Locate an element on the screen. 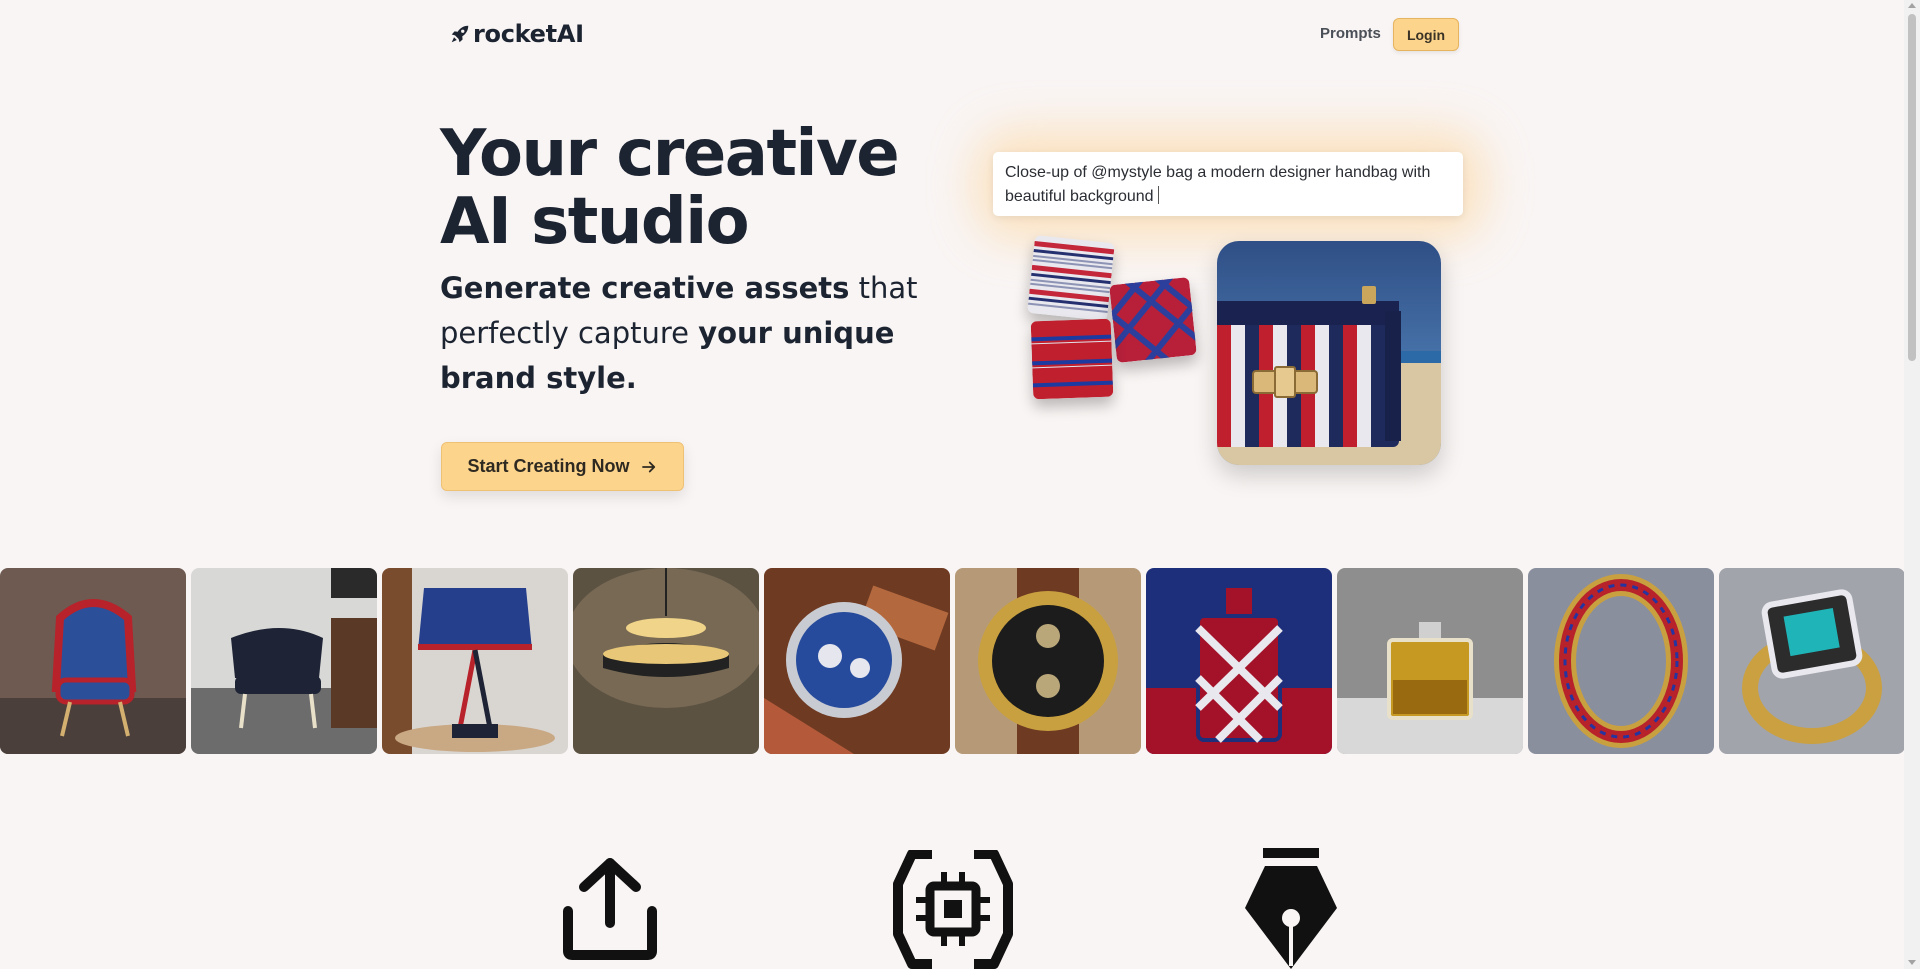  start-creating-button: Start Creating Now is located at coordinates (562, 466).